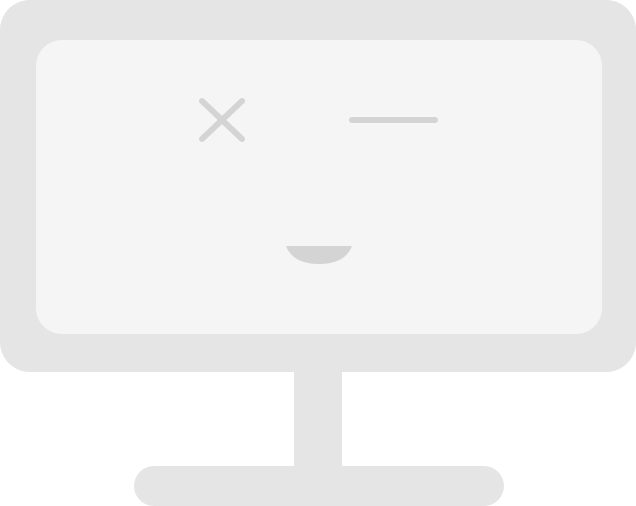 The height and width of the screenshot is (506, 636). Describe the element at coordinates (319, 486) in the screenshot. I see `monitor-stand-base` at that location.